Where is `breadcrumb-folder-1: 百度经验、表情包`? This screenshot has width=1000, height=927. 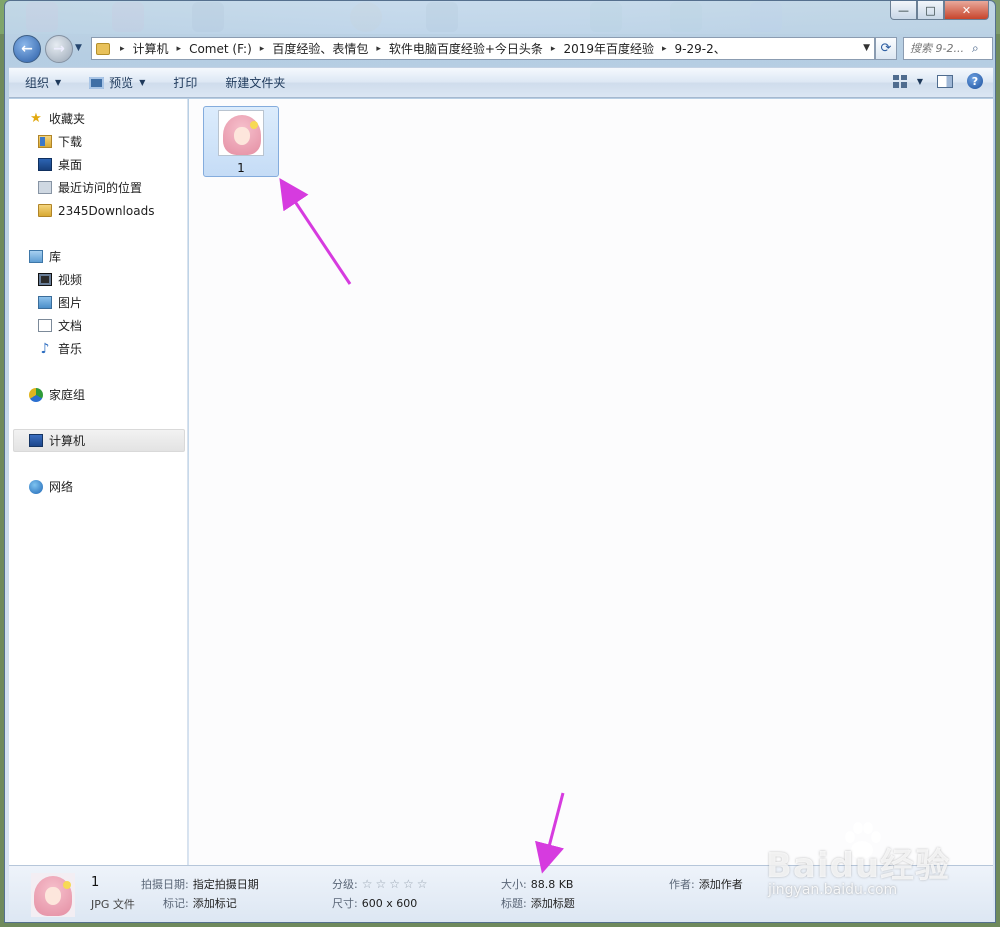
breadcrumb-folder-1: 百度经验、表情包 is located at coordinates (320, 48).